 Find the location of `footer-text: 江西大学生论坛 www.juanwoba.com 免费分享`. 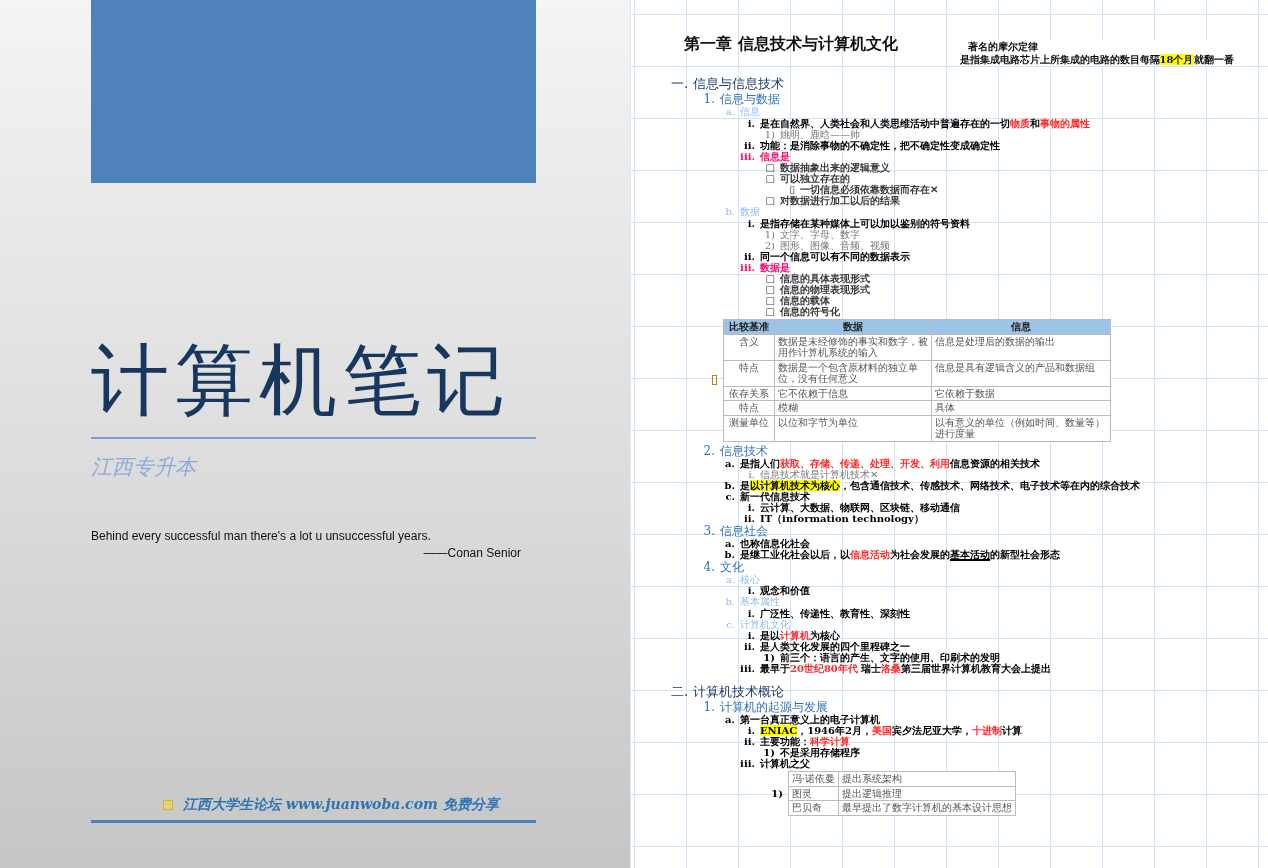

footer-text: 江西大学生论坛 www.juanwoba.com 免费分享 is located at coordinates (341, 805).